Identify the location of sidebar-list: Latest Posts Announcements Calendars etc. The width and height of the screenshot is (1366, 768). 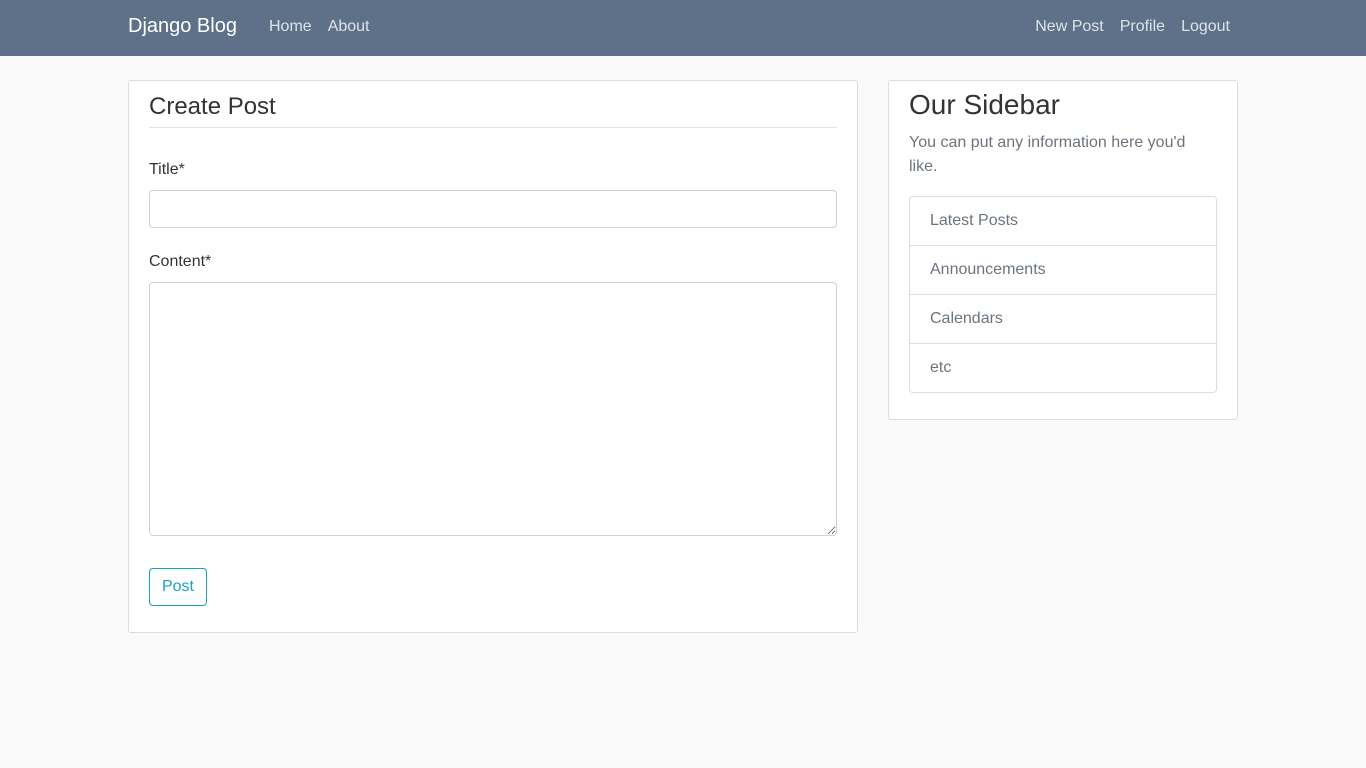
(1063, 294).